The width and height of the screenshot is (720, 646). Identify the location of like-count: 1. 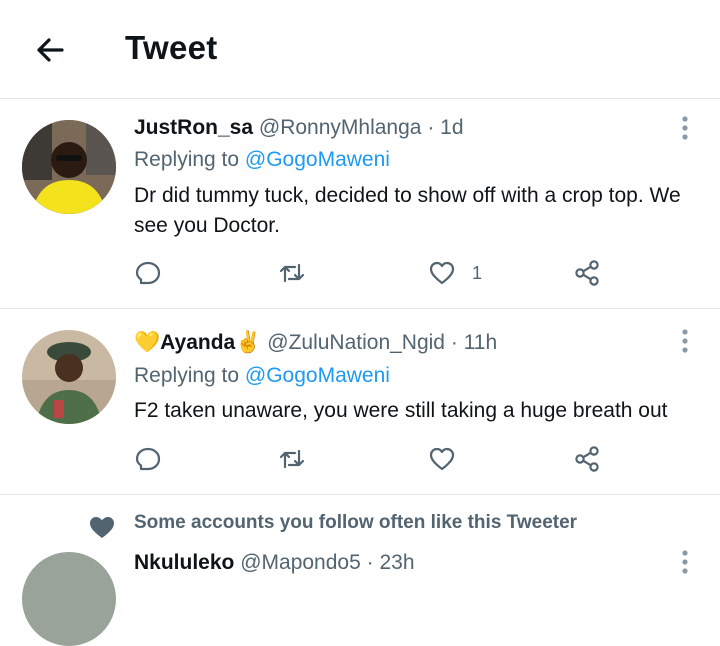
(477, 272).